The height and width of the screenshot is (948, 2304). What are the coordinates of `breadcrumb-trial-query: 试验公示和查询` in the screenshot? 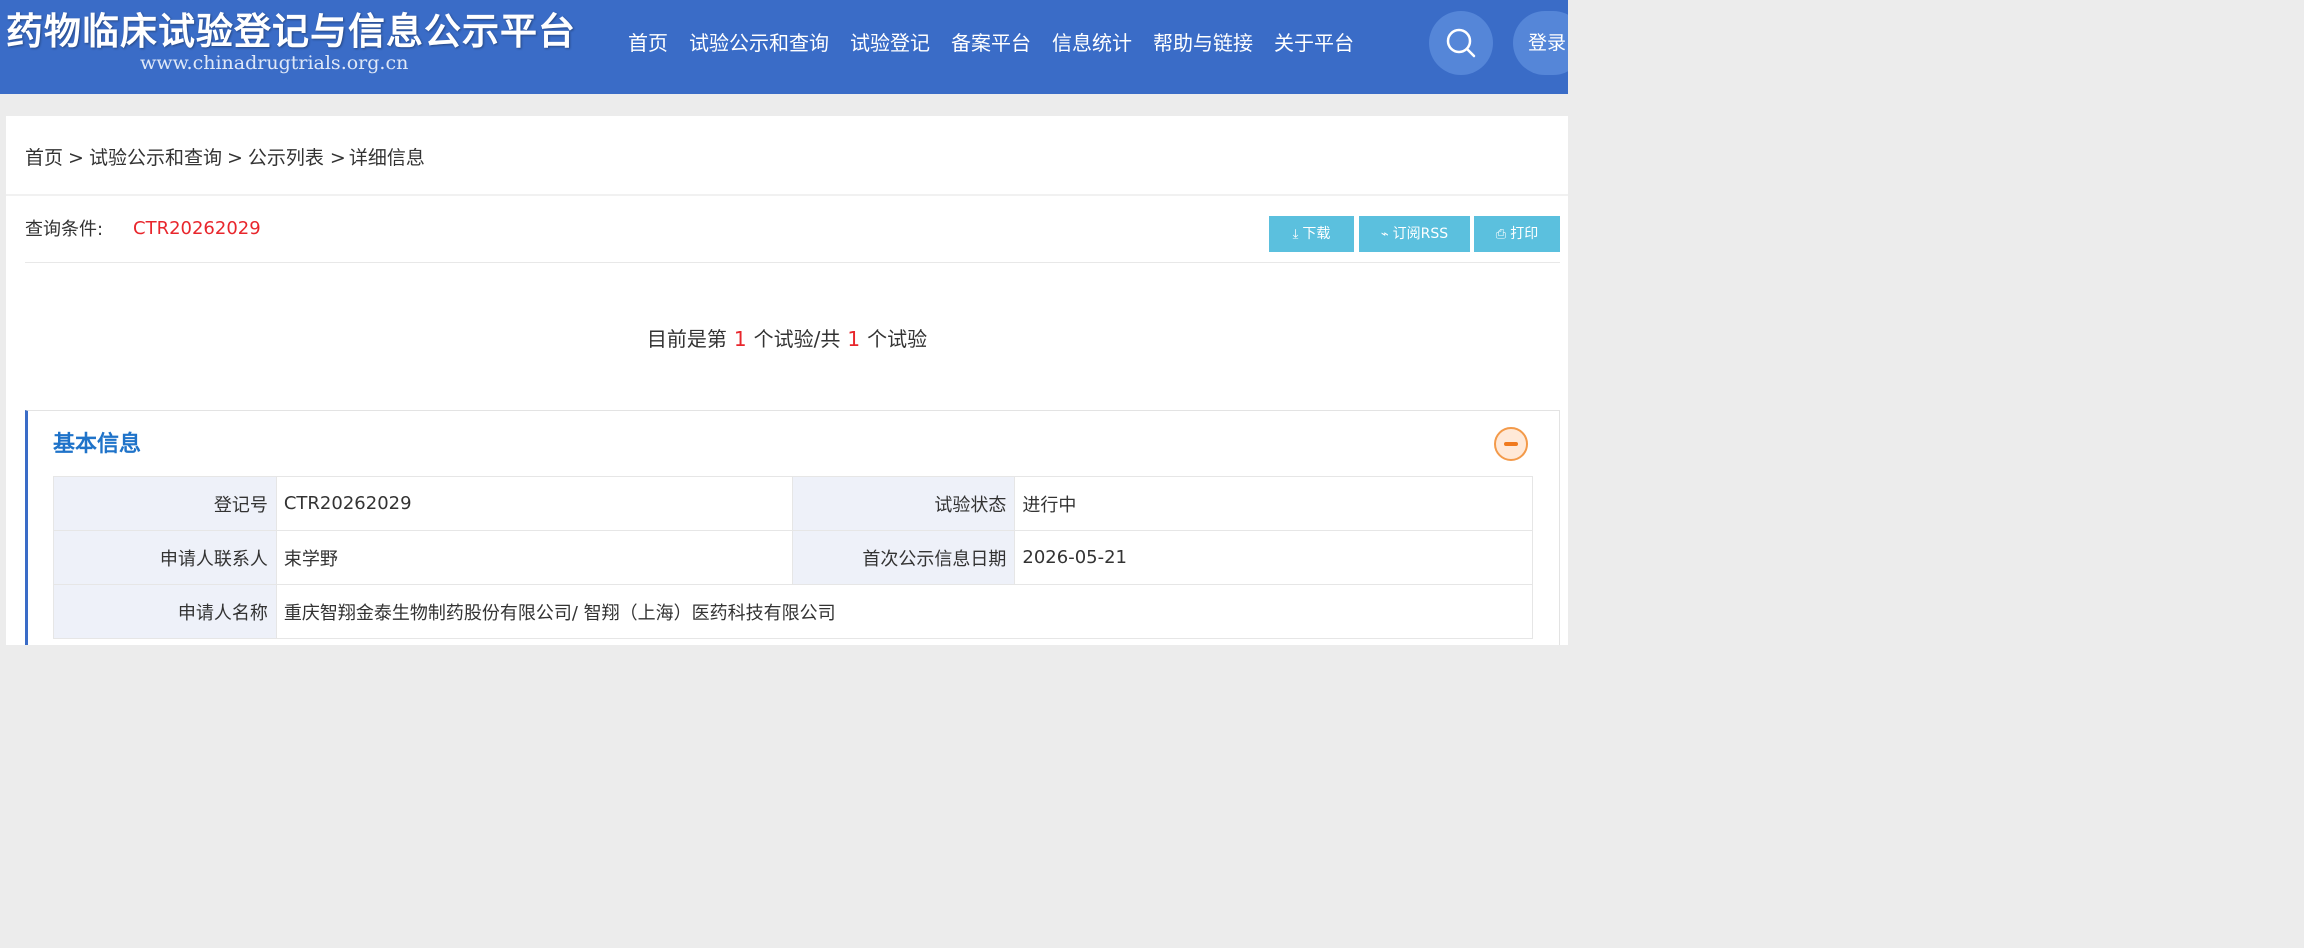 It's located at (155, 158).